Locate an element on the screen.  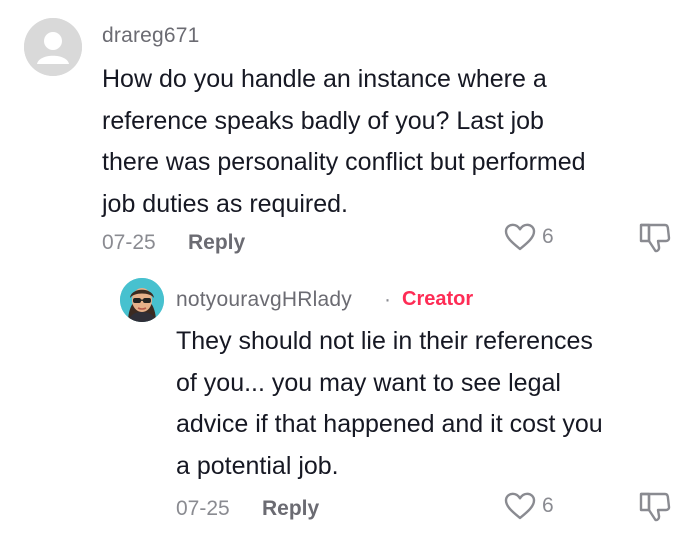
reply-text-line: a potential job. is located at coordinates (257, 465).